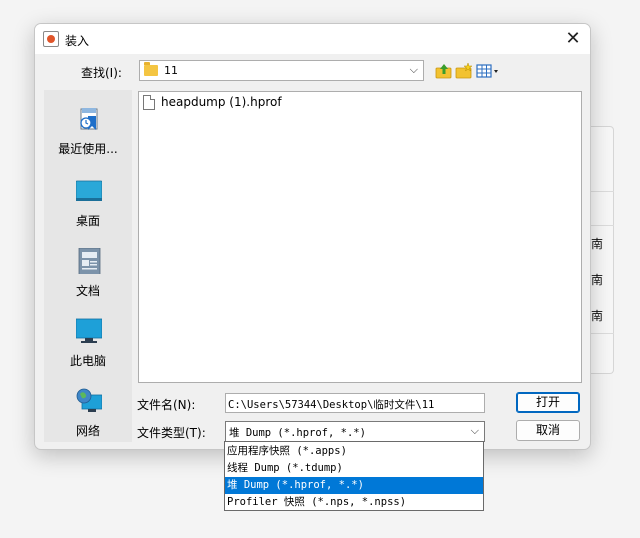 Image resolution: width=640 pixels, height=538 pixels. I want to click on new-folder-icon, so click(464, 71).